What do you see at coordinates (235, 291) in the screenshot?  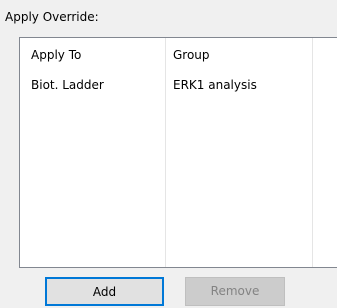 I see `remove-button: Remove` at bounding box center [235, 291].